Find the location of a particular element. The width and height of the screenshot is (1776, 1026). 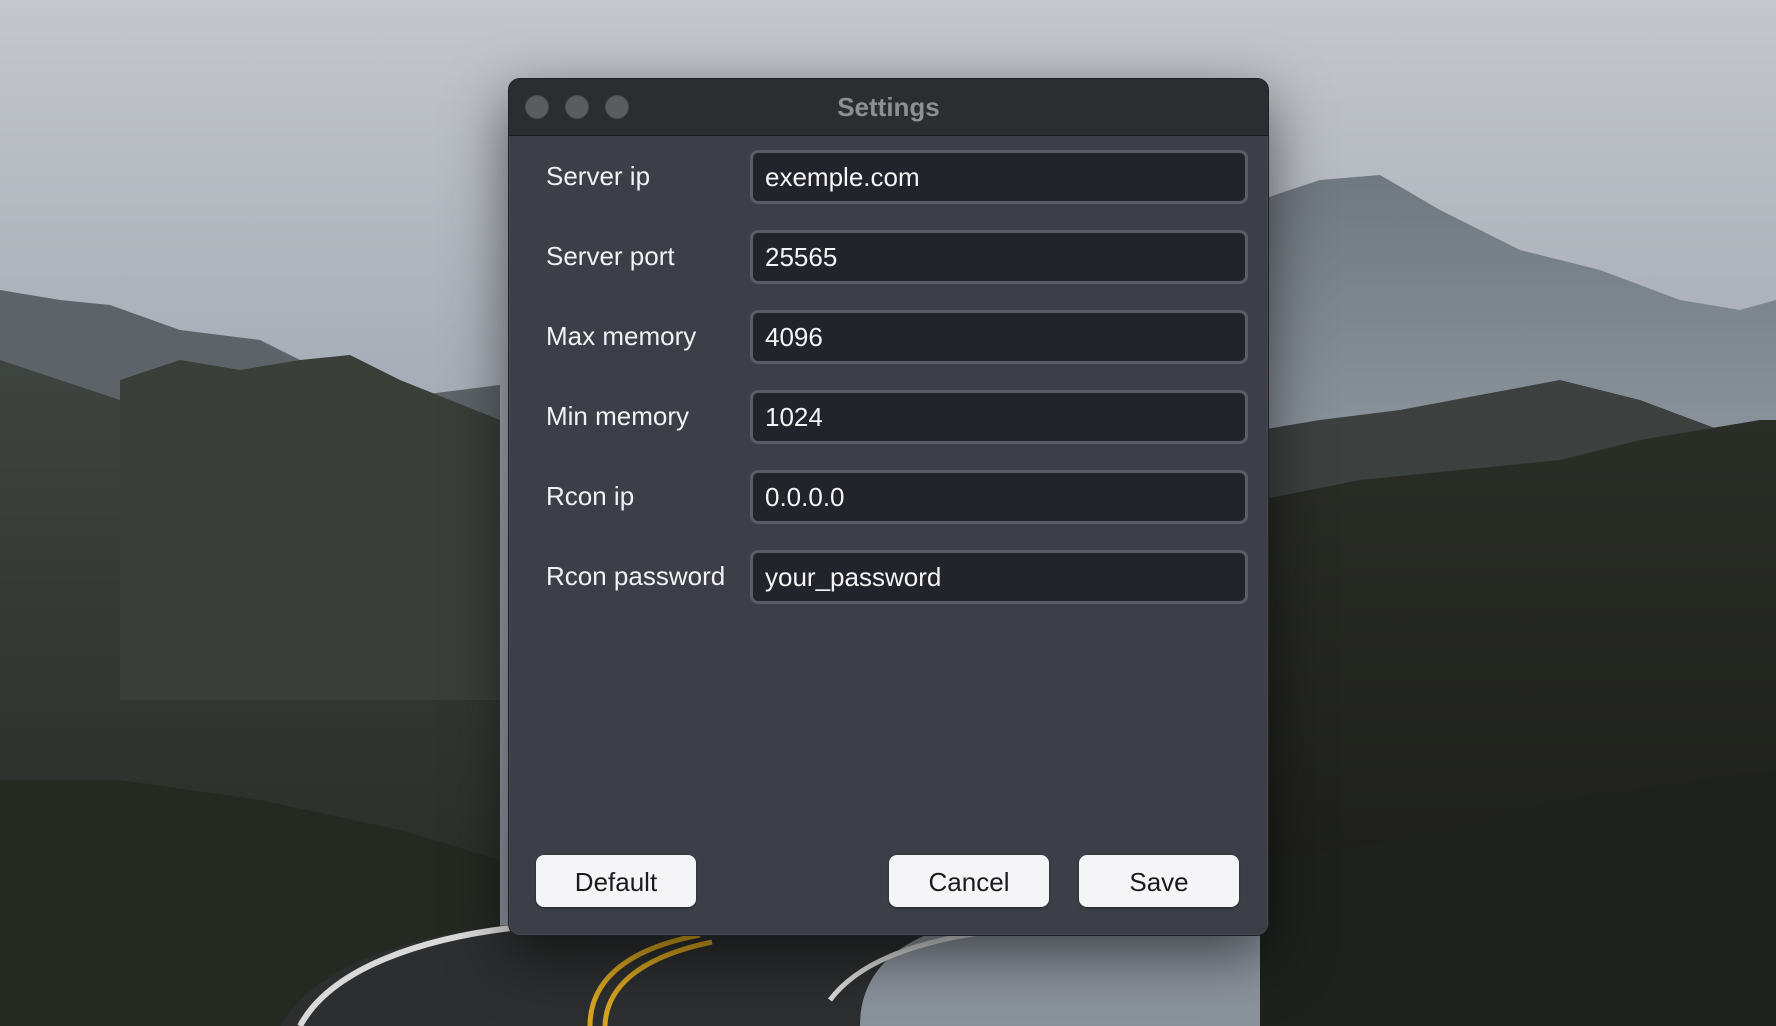

rcon-password-row: Rcon password is located at coordinates (888, 575).